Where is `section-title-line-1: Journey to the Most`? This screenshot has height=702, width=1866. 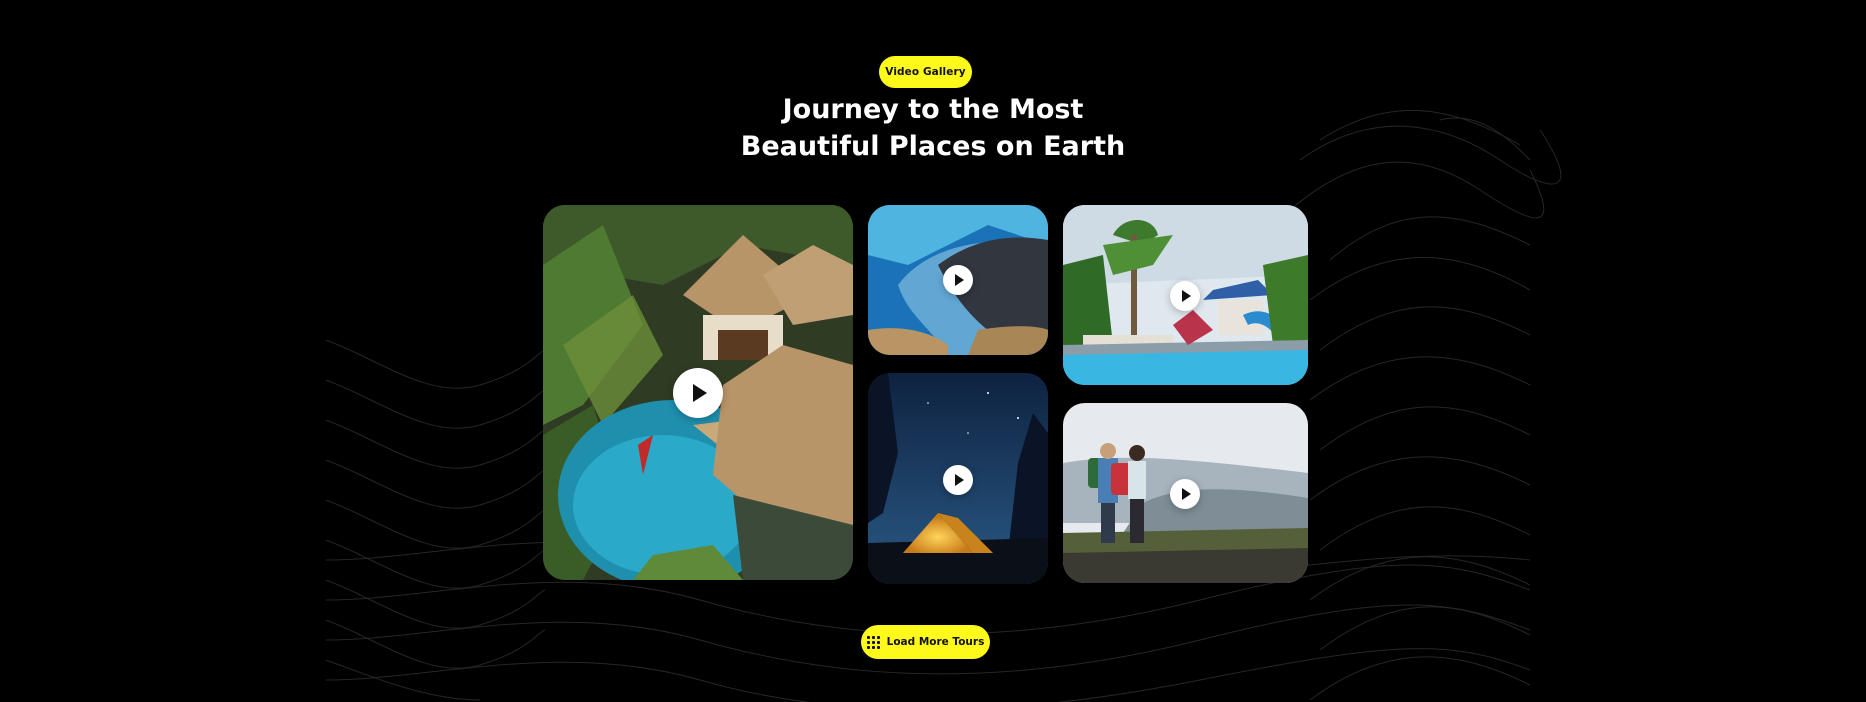
section-title-line-1: Journey to the Most is located at coordinates (933, 109).